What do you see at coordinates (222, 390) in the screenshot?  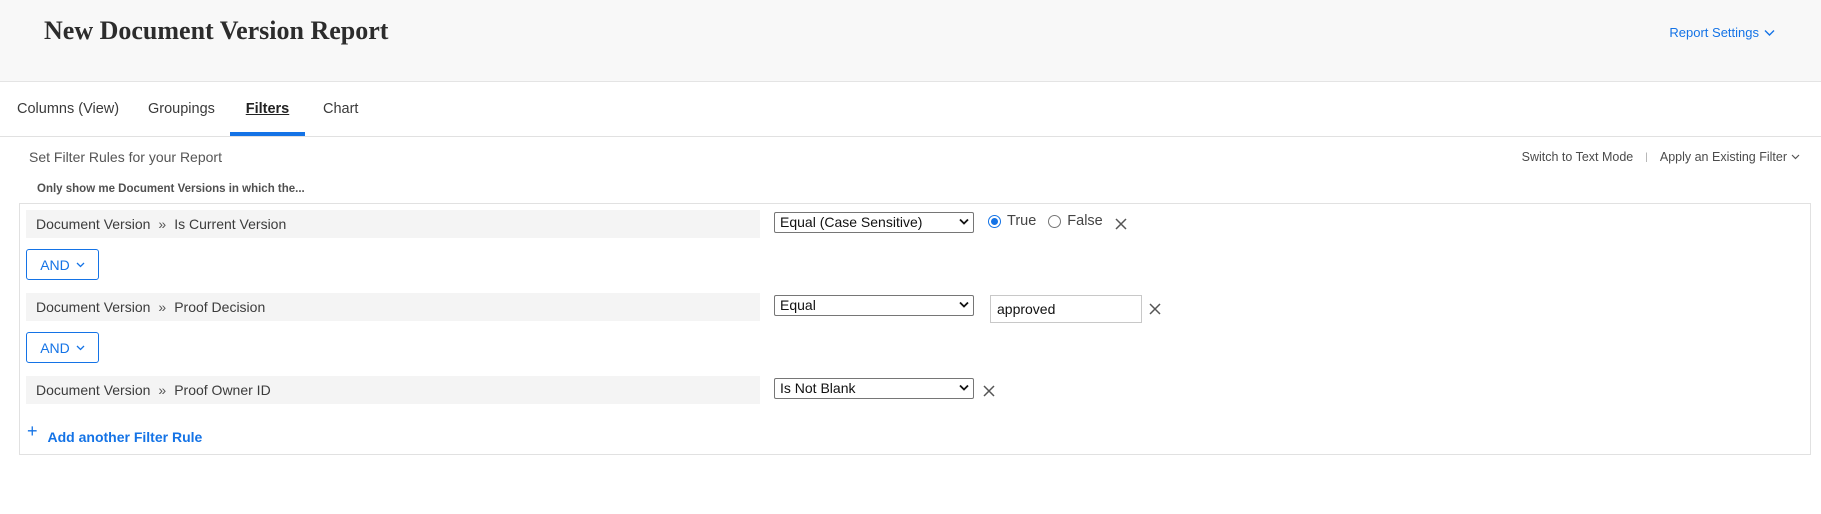 I see `field-name: Proof Owner ID` at bounding box center [222, 390].